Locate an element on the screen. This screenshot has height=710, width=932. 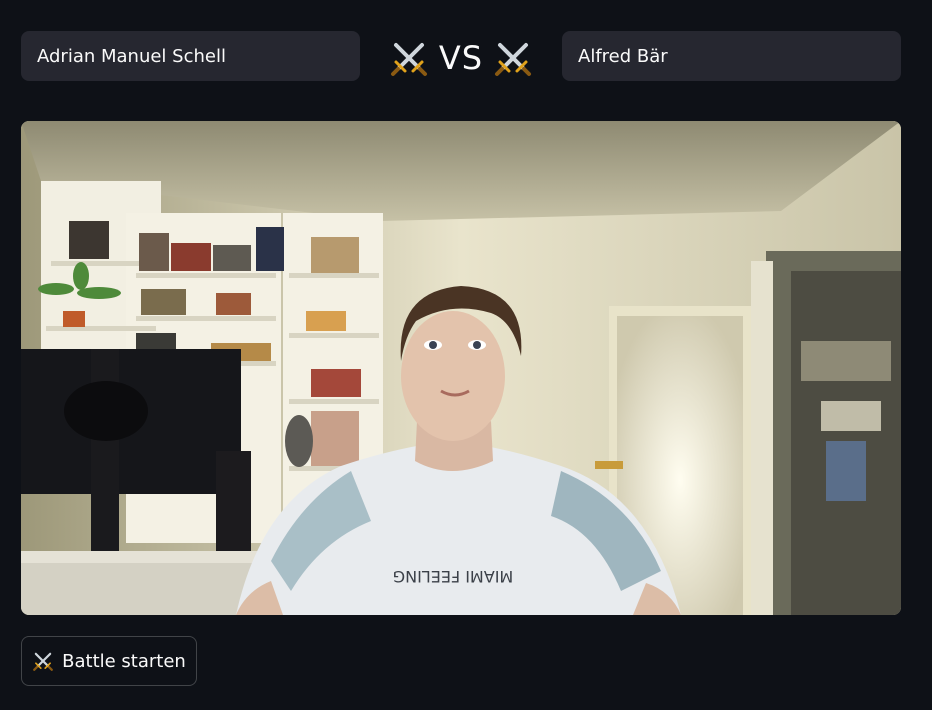
player1-name-input is located at coordinates (190, 56).